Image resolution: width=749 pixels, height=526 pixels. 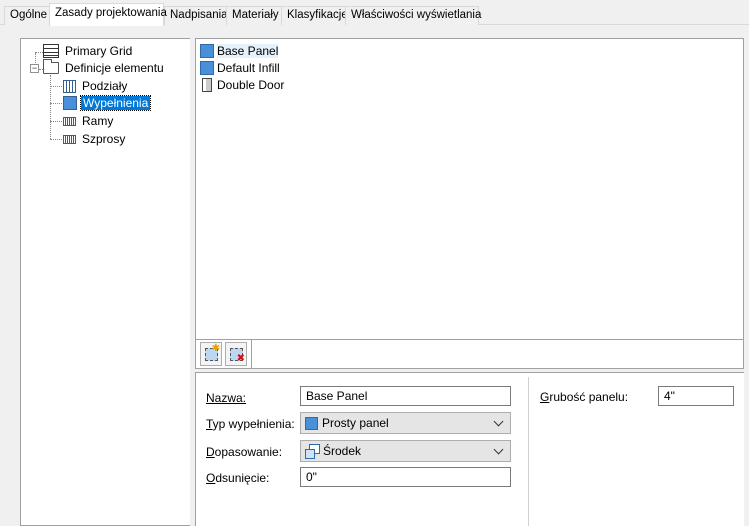 I want to click on tree-collapse-toggle: −, so click(x=34, y=68).